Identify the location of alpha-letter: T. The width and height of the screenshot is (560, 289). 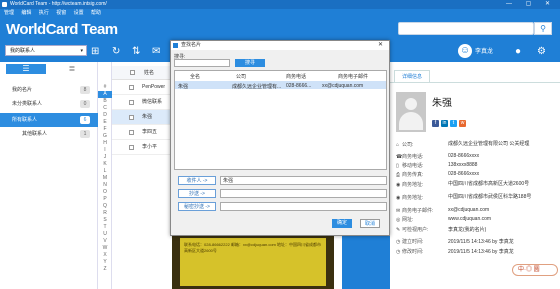
(105, 227).